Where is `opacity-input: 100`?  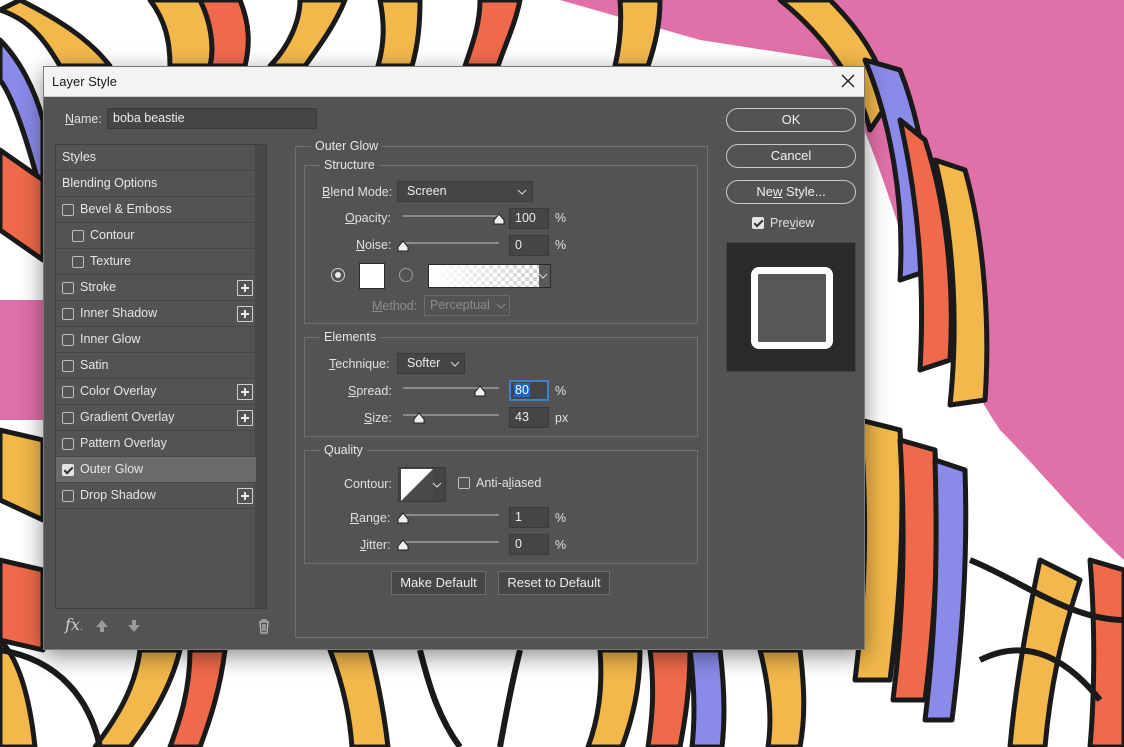 opacity-input: 100 is located at coordinates (529, 218).